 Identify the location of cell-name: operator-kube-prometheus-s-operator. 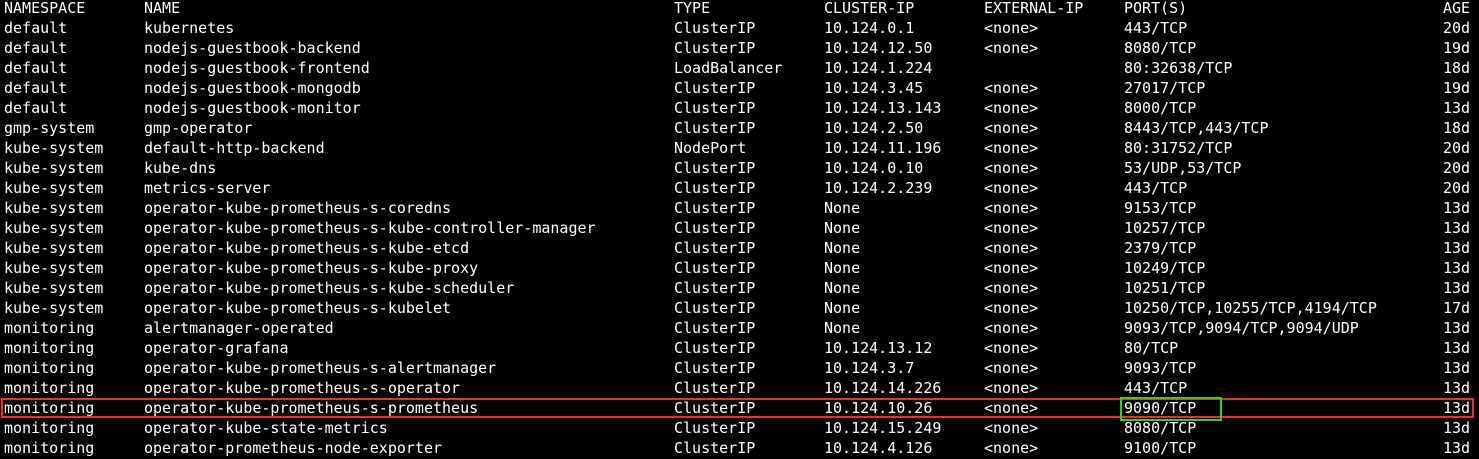
(302, 388).